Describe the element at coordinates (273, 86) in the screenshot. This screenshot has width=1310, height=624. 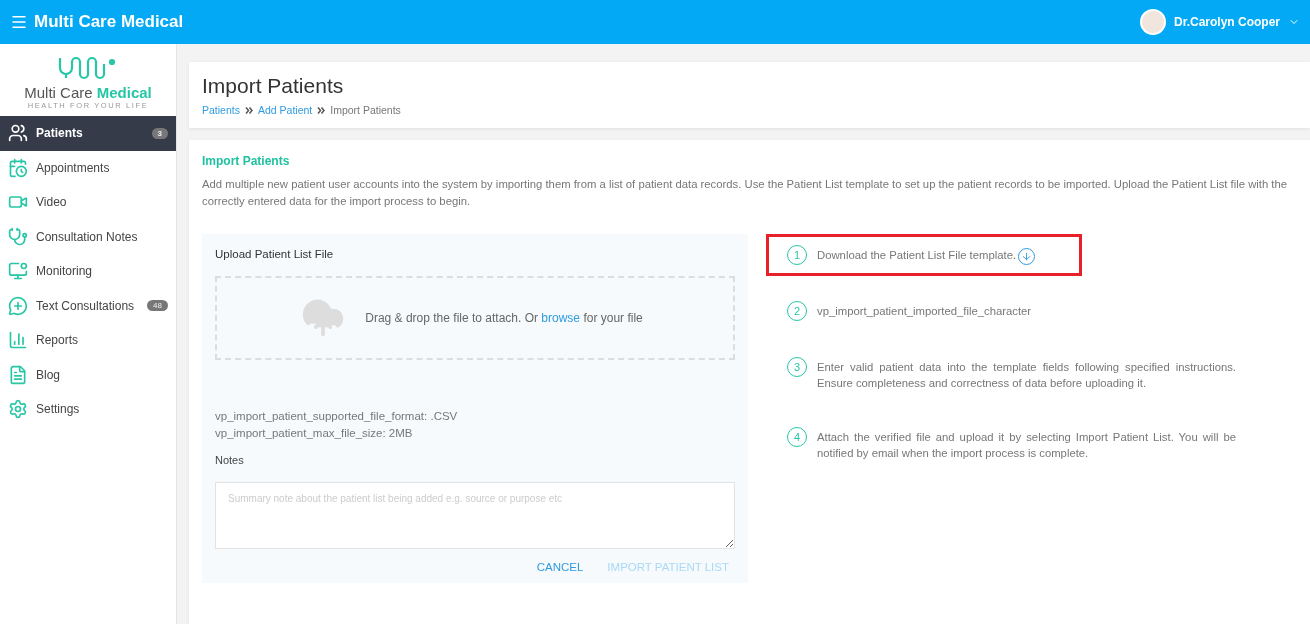
I see `page-title: Import Patients` at that location.